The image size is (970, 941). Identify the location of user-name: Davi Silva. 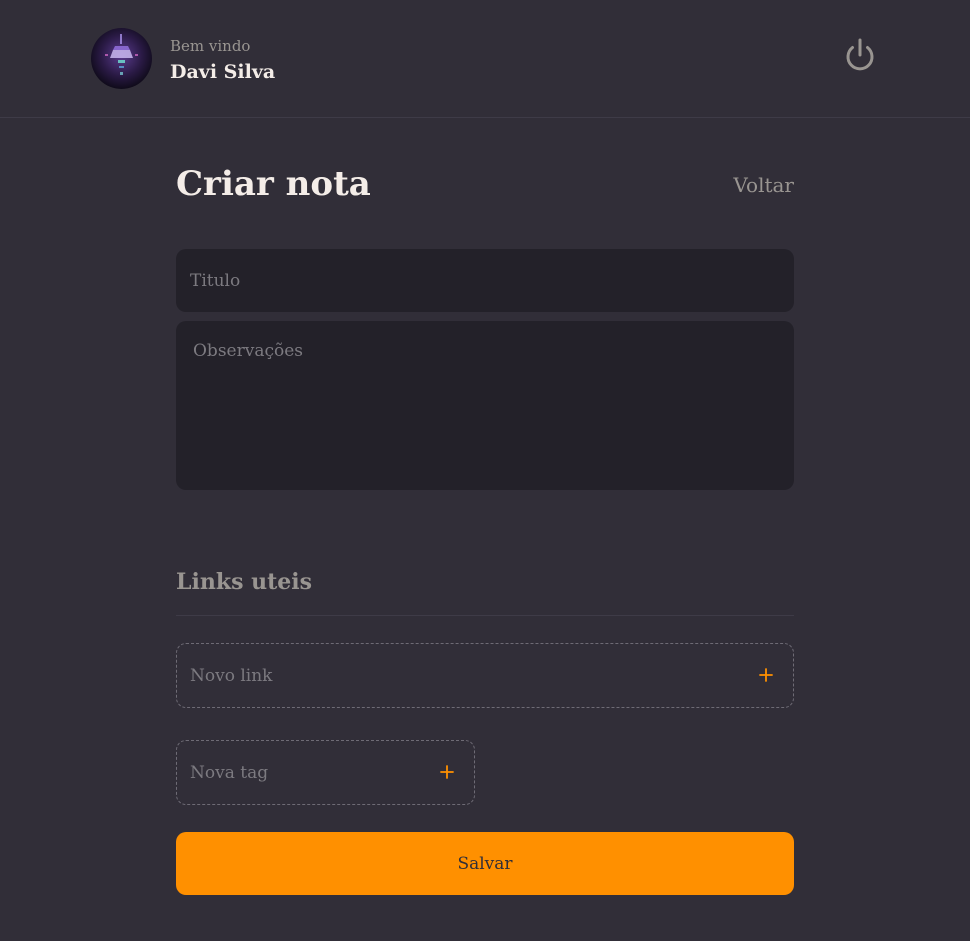
(222, 72).